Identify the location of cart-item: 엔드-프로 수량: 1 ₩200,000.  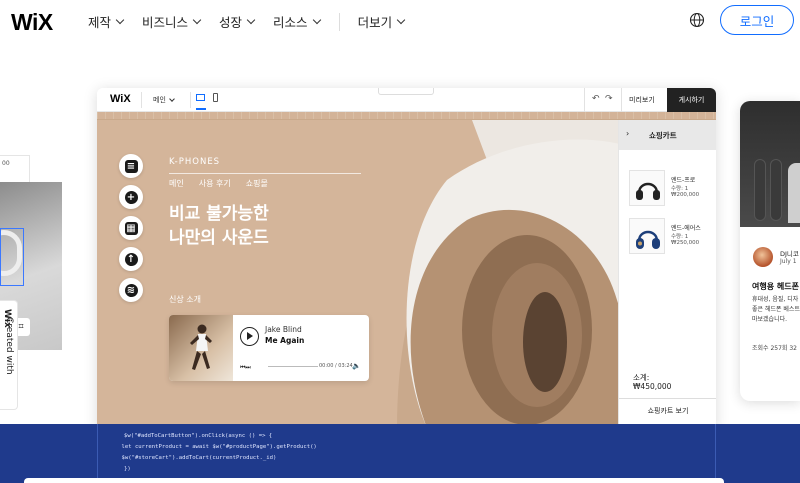
(672, 190).